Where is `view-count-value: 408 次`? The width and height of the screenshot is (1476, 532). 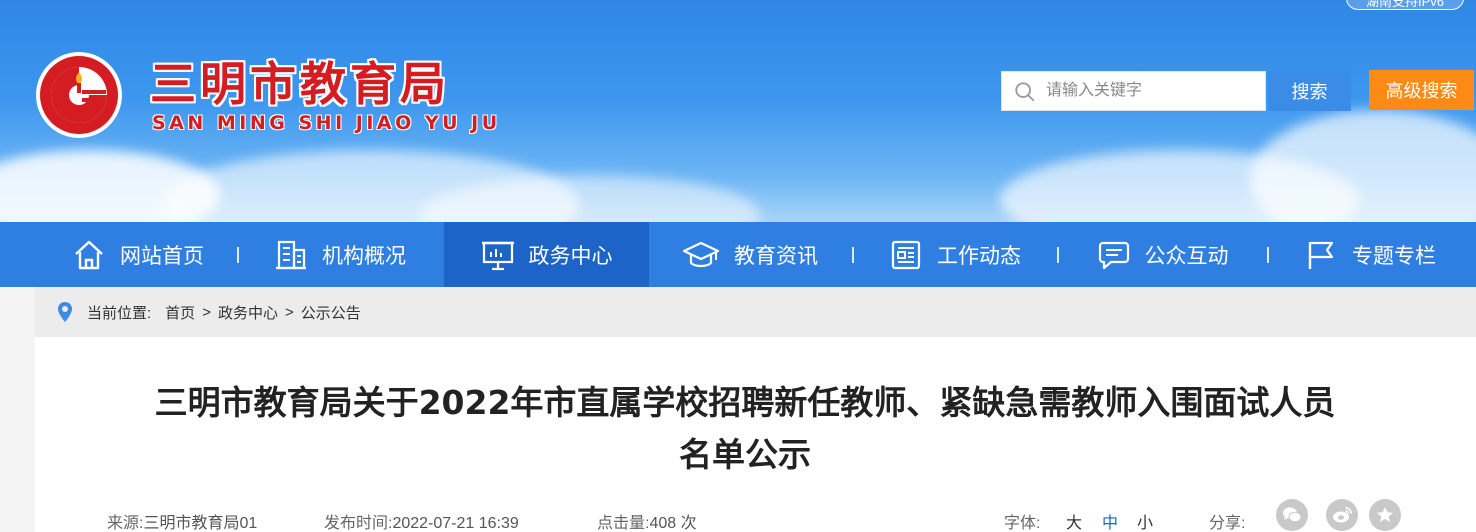
view-count-value: 408 次 is located at coordinates (673, 523).